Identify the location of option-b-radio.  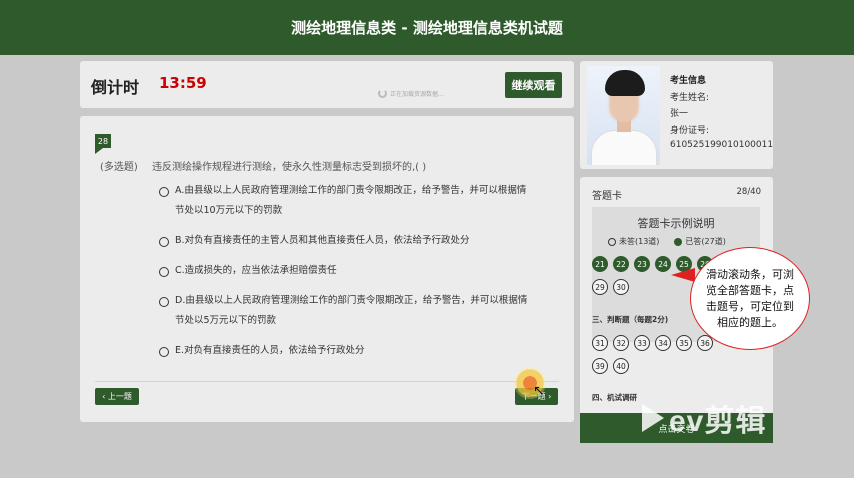
(164, 242).